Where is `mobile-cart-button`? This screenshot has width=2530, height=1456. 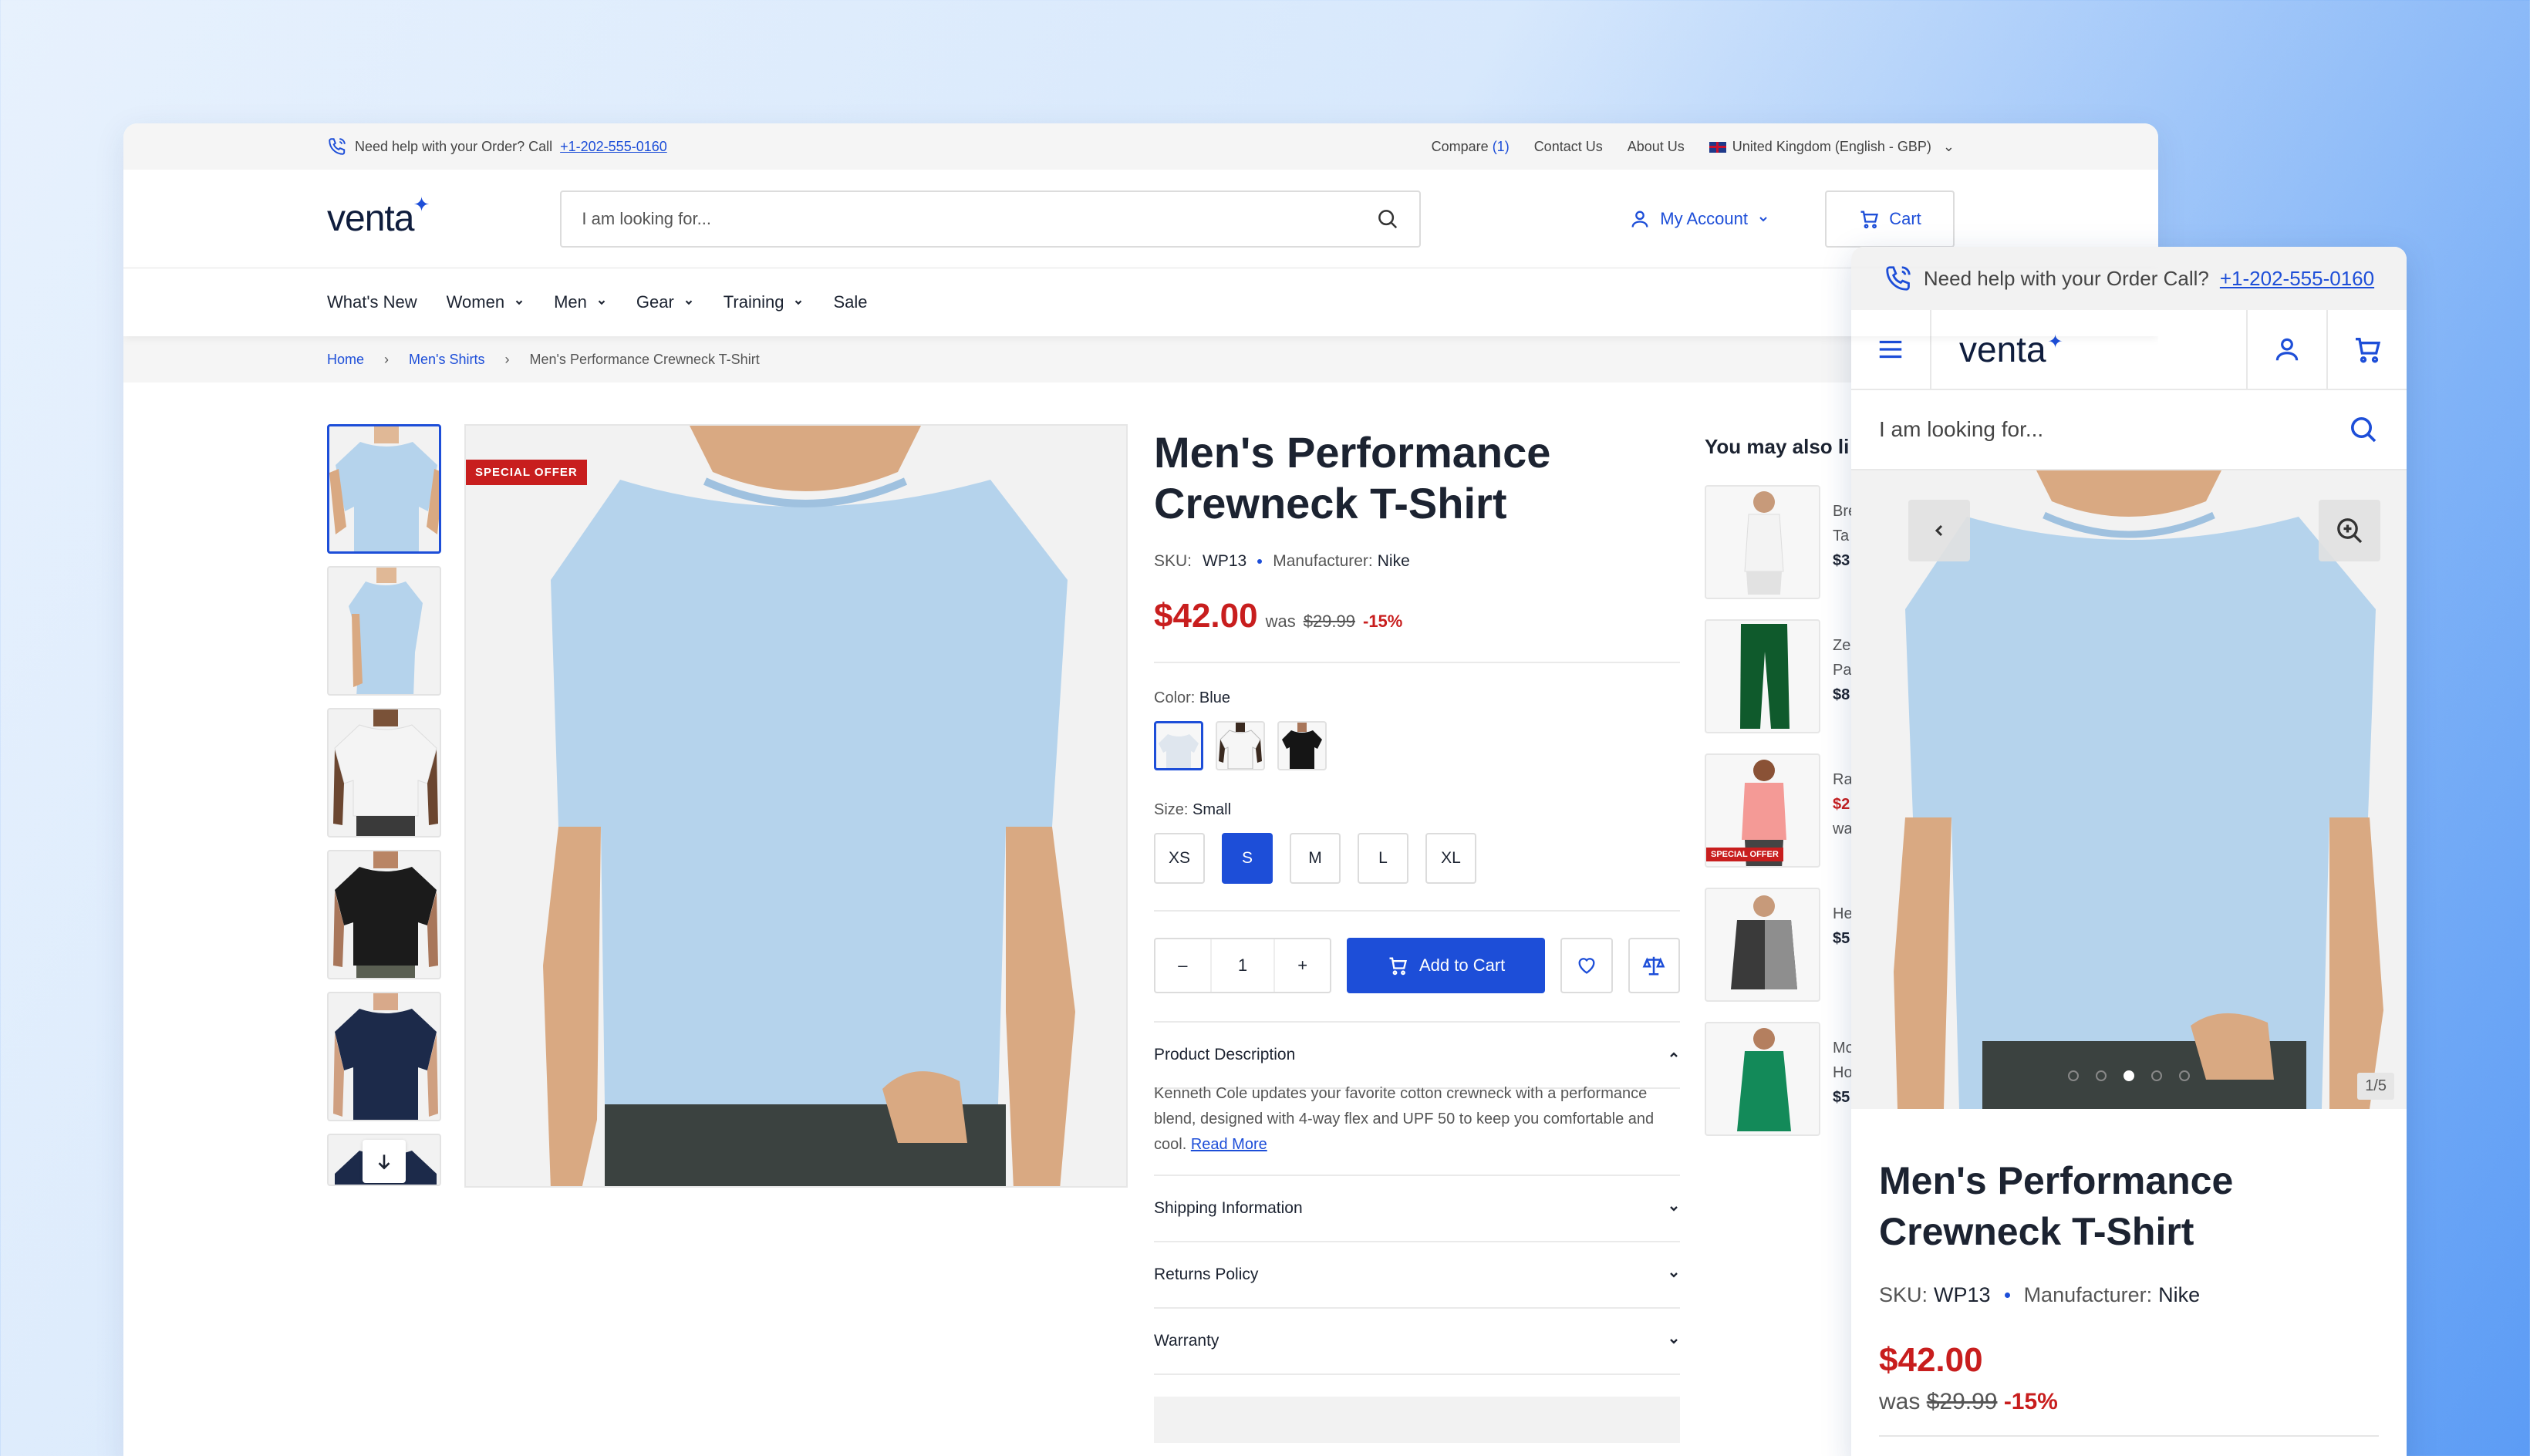 mobile-cart-button is located at coordinates (2367, 350).